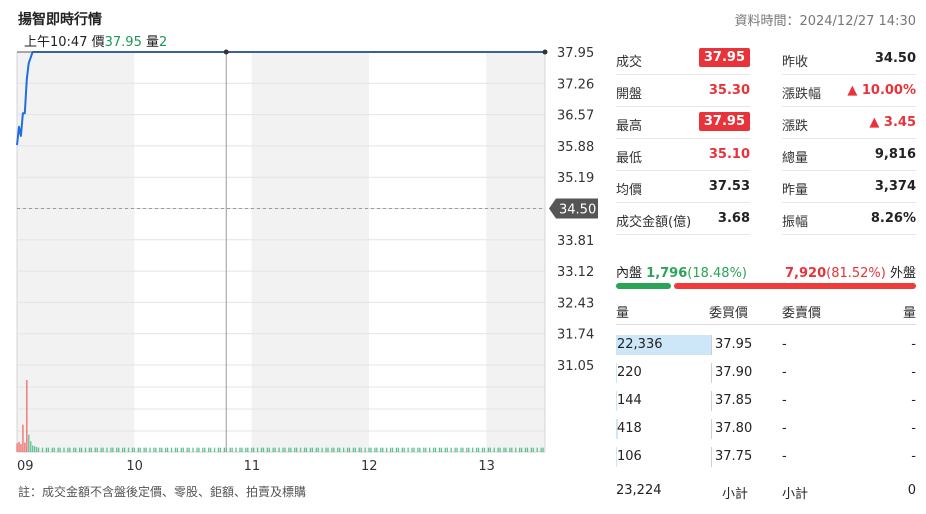 This screenshot has height=514, width=926. Describe the element at coordinates (724, 121) in the screenshot. I see `quote-value: 37.95` at that location.